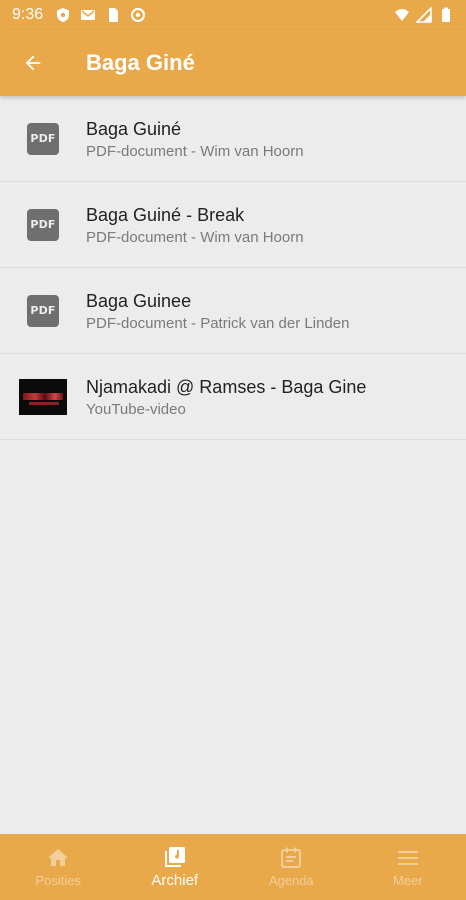 The width and height of the screenshot is (466, 900). Describe the element at coordinates (407, 880) in the screenshot. I see `nav-label: Meer` at that location.